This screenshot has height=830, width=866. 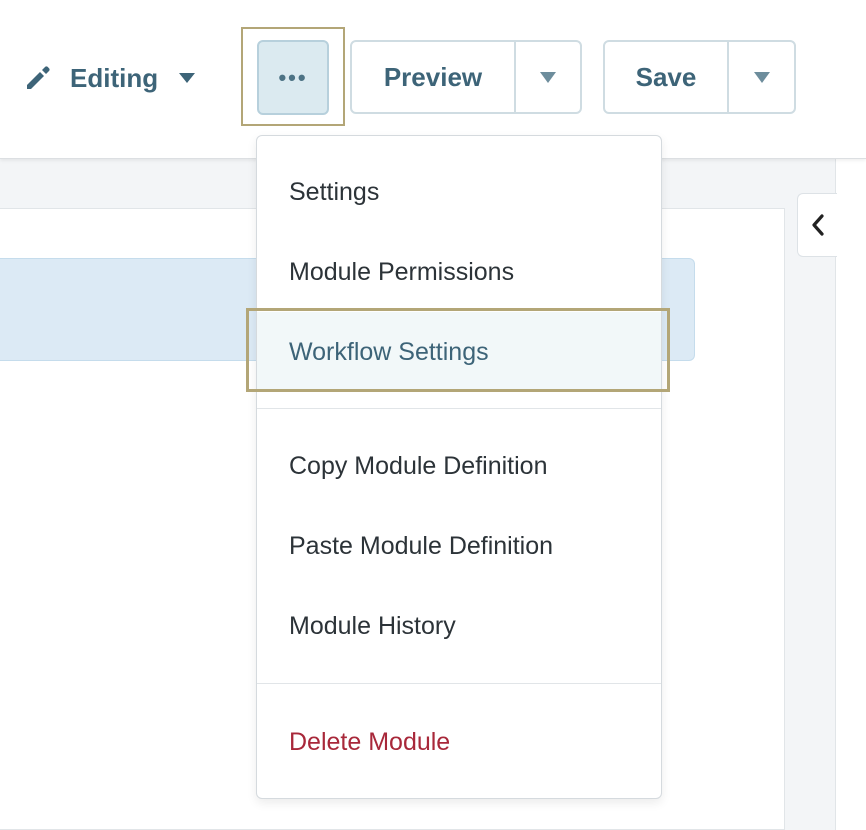 I want to click on menu-item-label: Workflow Settings, so click(x=389, y=351).